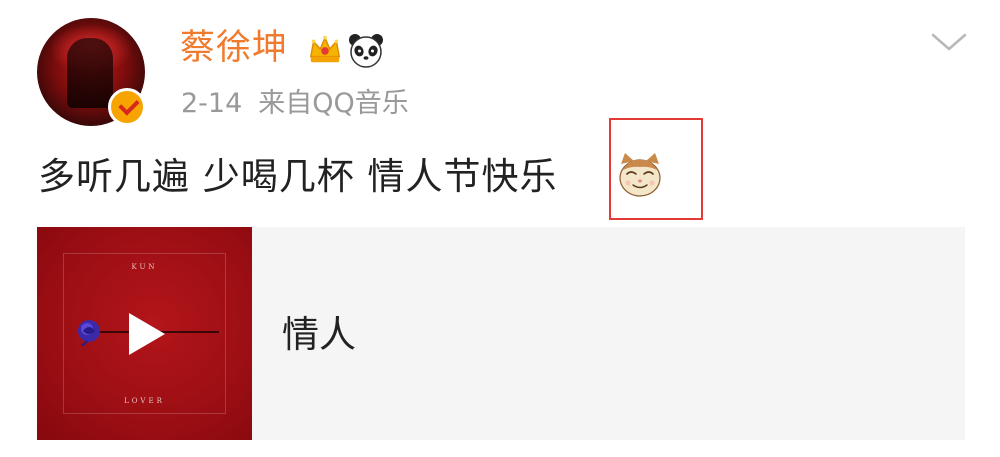  What do you see at coordinates (144, 267) in the screenshot?
I see `album-top-text: KUN` at bounding box center [144, 267].